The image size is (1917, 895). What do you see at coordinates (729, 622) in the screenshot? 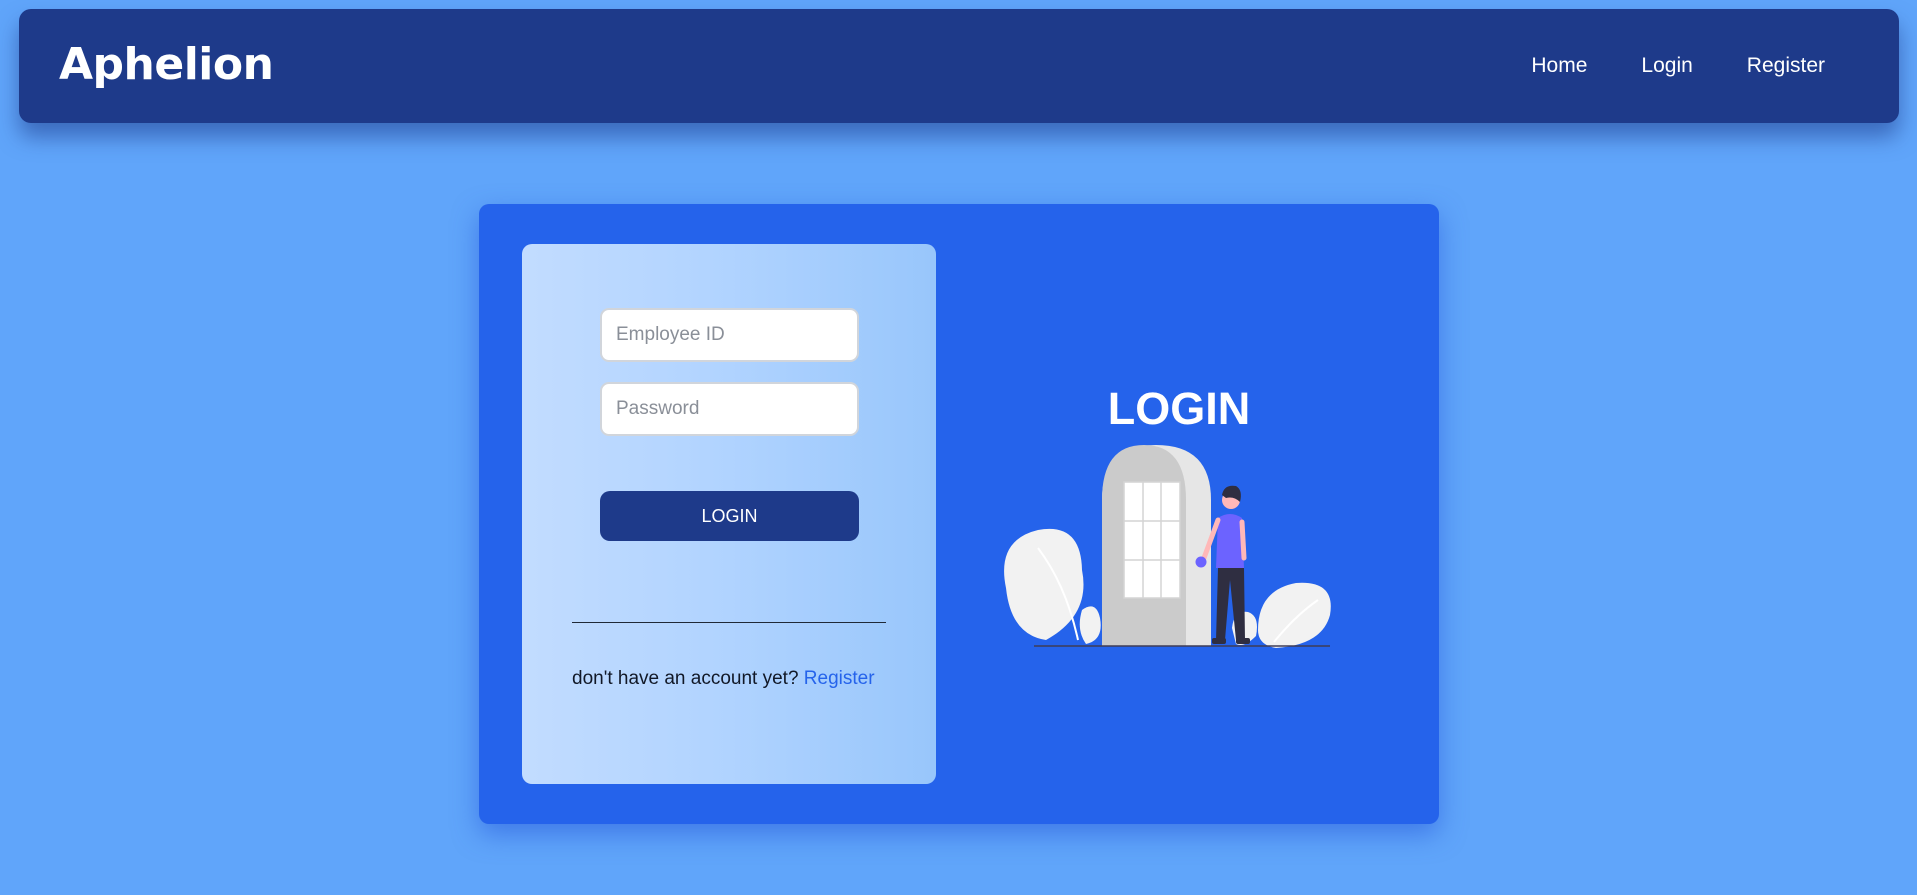
I see `form-divider` at bounding box center [729, 622].